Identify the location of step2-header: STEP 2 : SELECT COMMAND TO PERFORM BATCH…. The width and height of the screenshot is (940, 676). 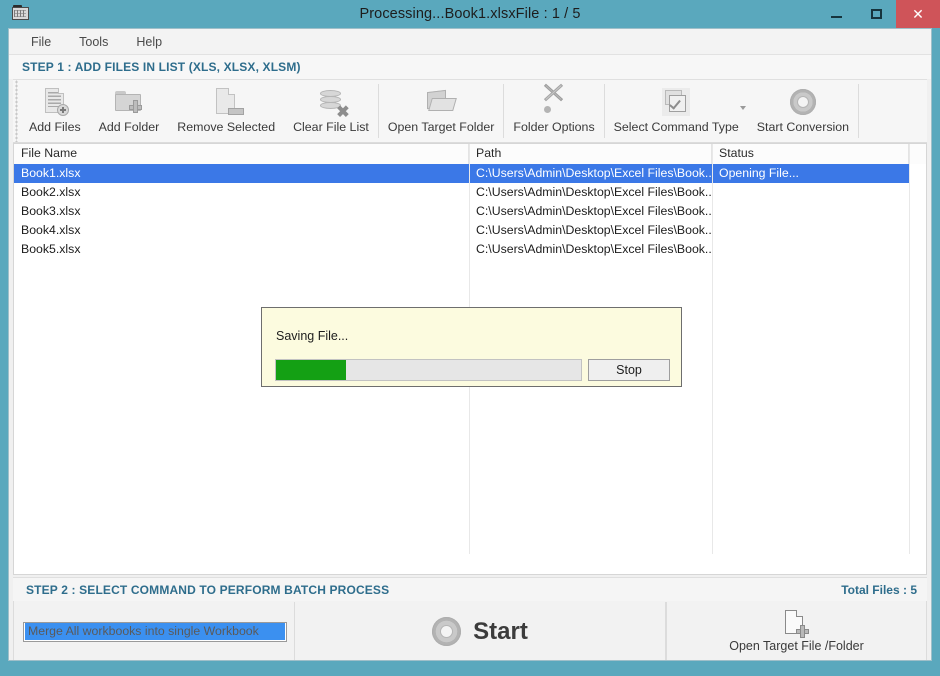
(470, 589).